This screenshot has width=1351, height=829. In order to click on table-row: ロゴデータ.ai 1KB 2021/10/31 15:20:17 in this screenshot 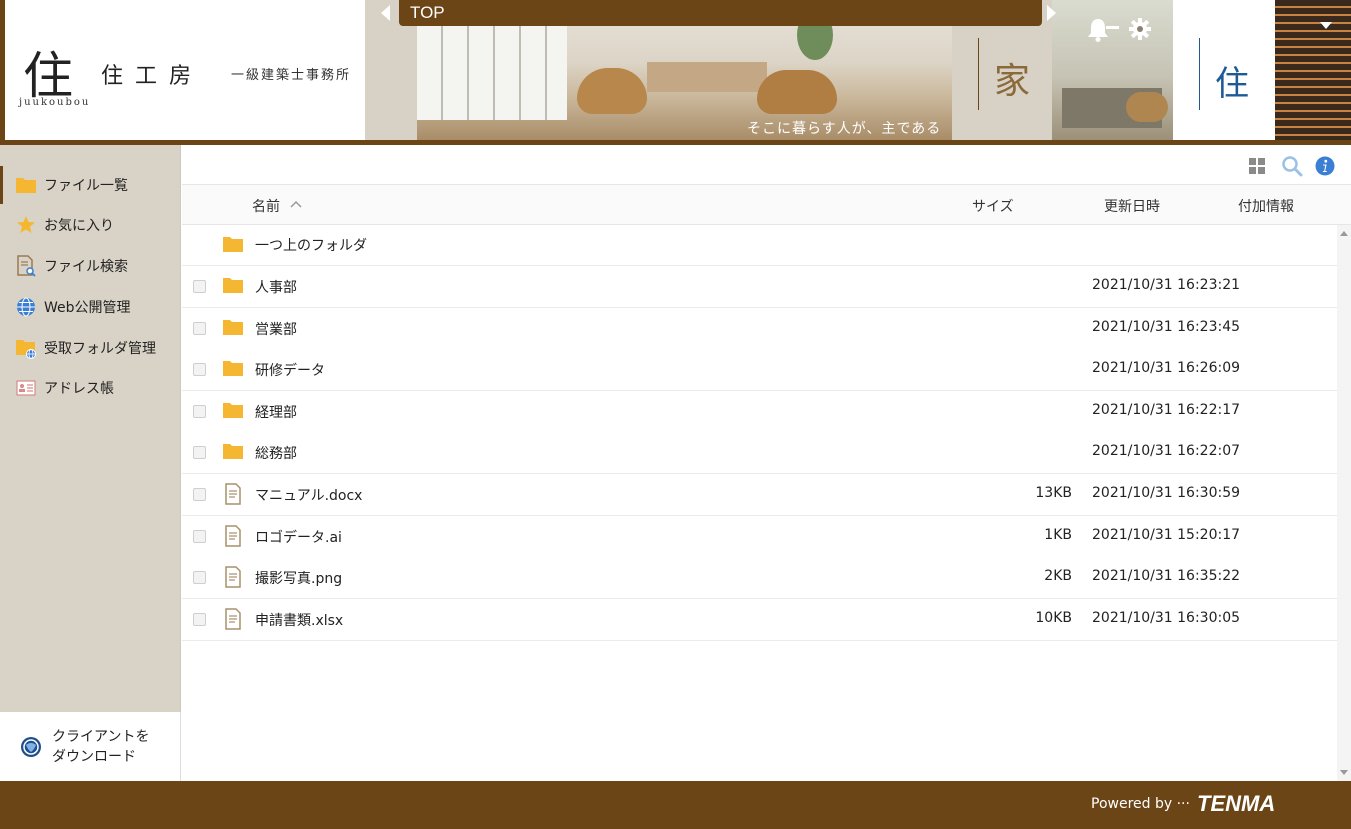, I will do `click(759, 537)`.